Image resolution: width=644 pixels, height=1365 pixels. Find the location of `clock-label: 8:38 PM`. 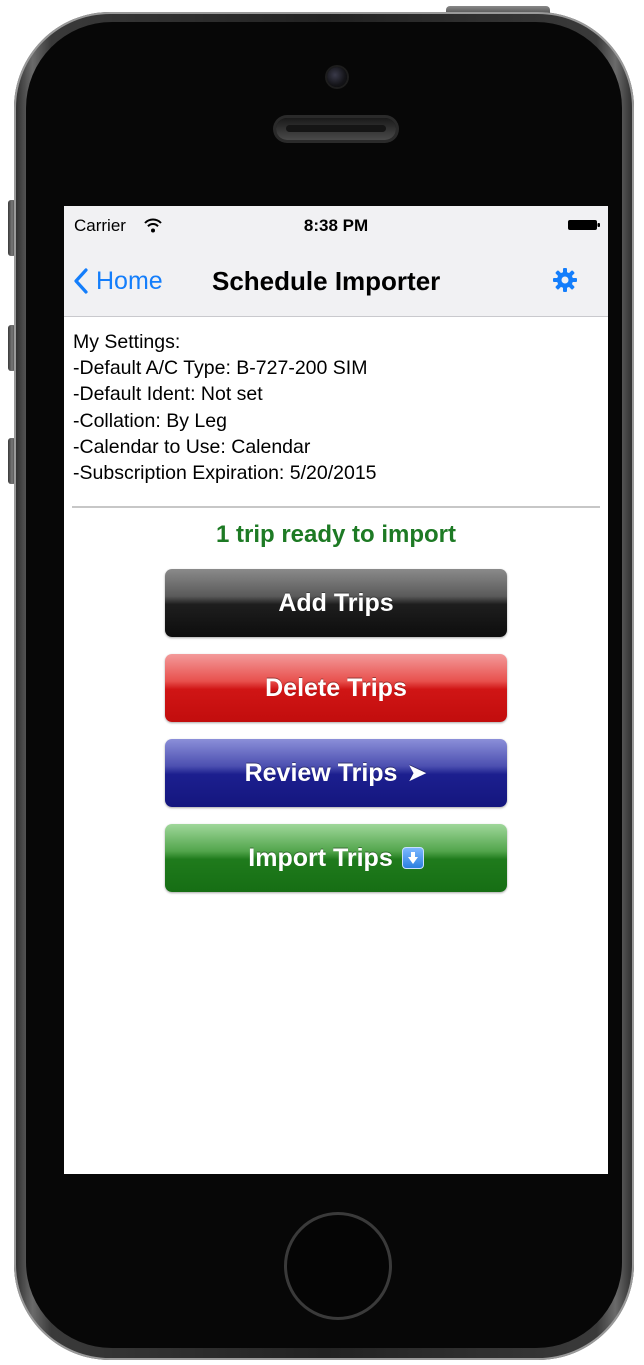

clock-label: 8:38 PM is located at coordinates (336, 225).